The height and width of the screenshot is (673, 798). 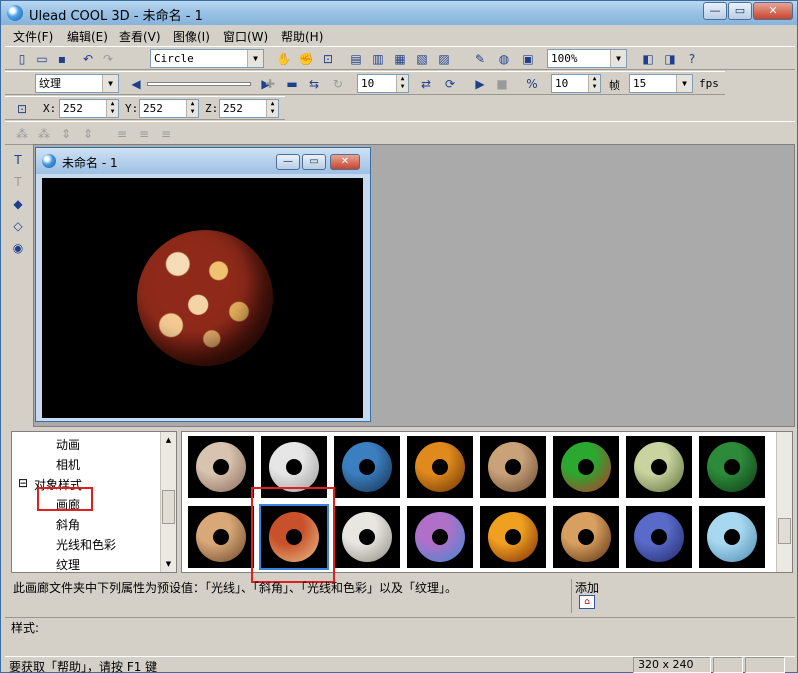 What do you see at coordinates (426, 84) in the screenshot?
I see `swap-icon: ⇄` at bounding box center [426, 84].